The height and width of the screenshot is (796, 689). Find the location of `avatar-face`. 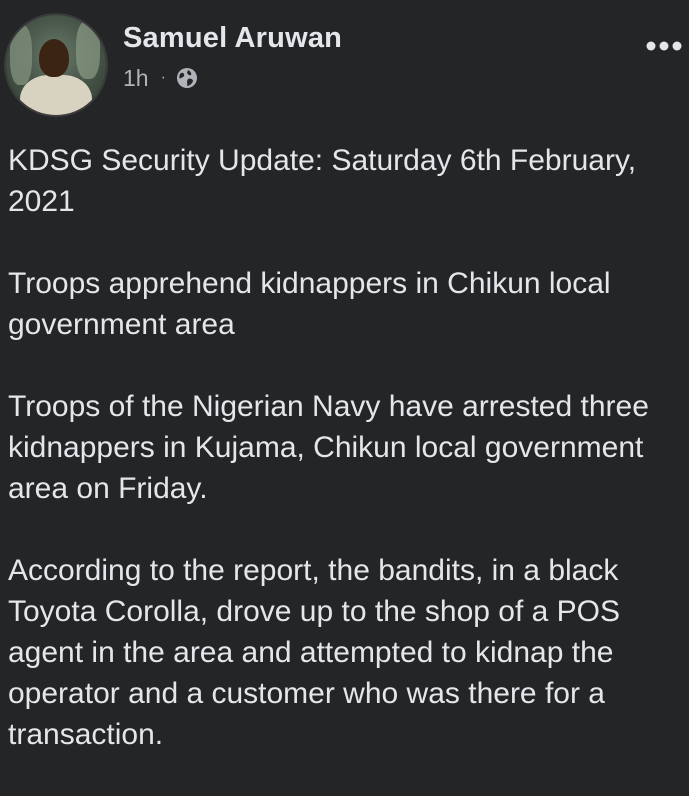

avatar-face is located at coordinates (54, 58).